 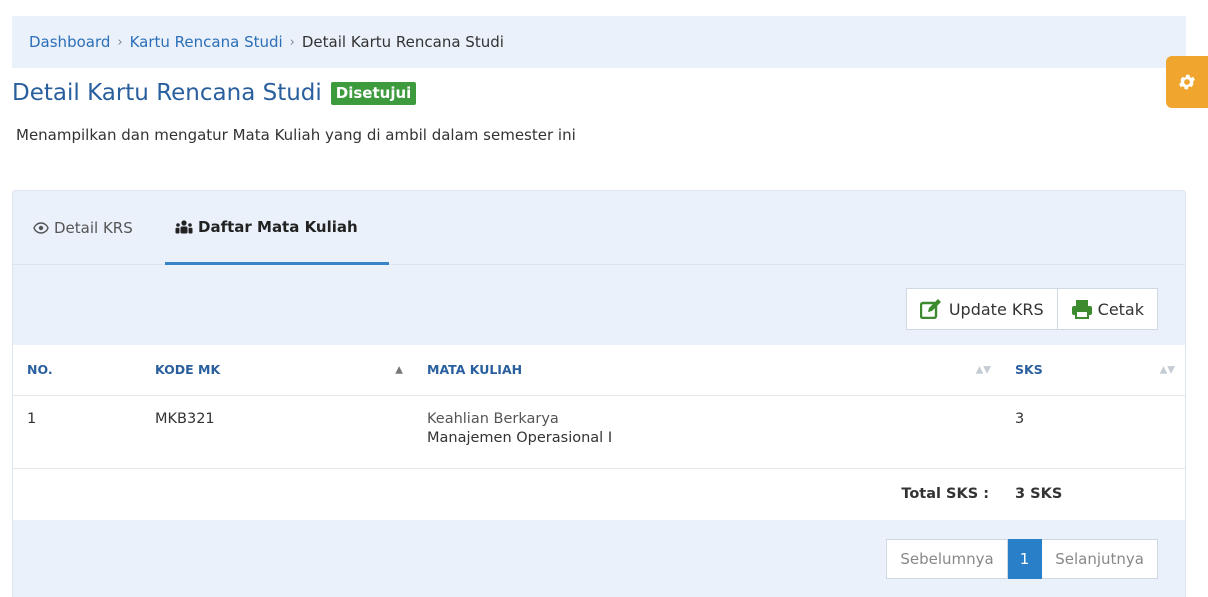 What do you see at coordinates (206, 42) in the screenshot?
I see `breadcrumb-krs: Kartu Rencana Studi` at bounding box center [206, 42].